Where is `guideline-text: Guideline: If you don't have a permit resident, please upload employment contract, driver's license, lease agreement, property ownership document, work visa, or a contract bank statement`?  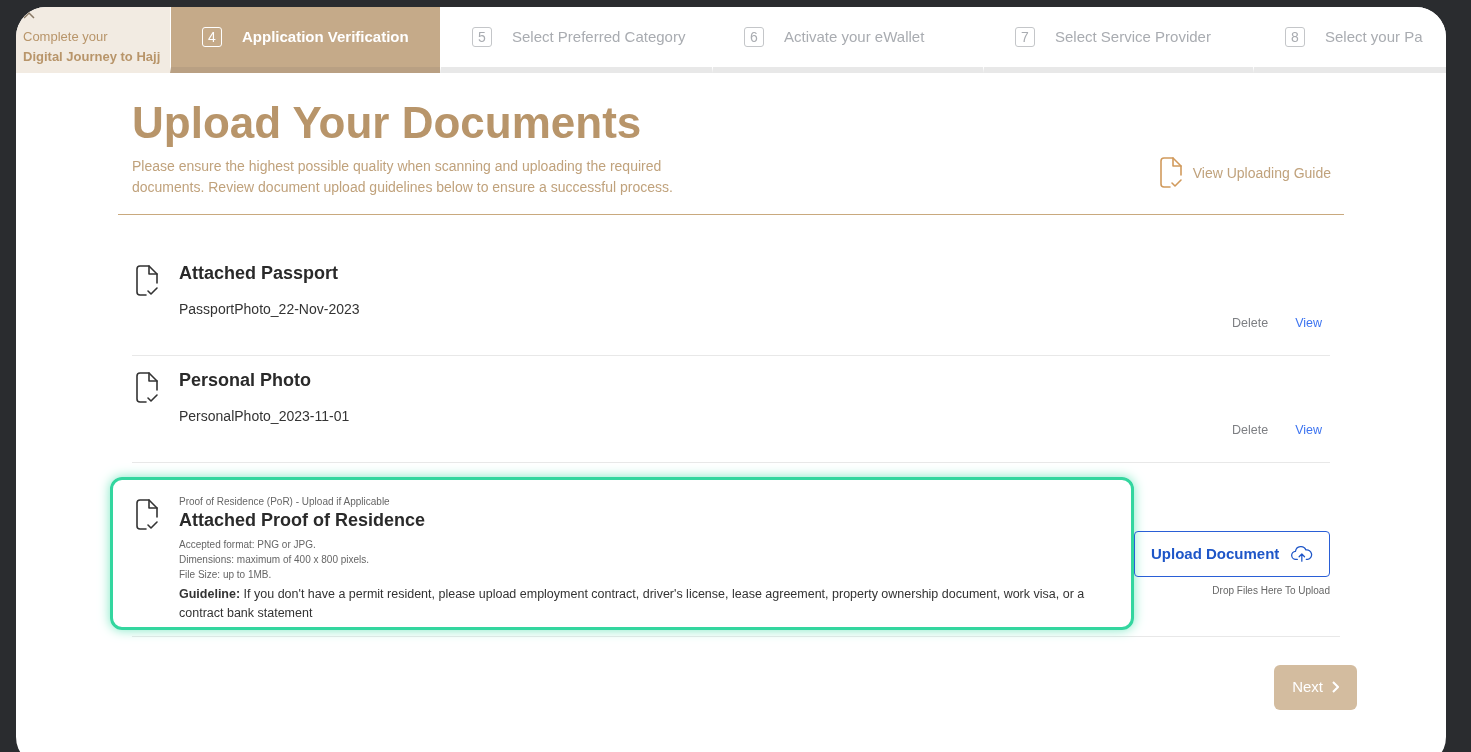 guideline-text: Guideline: If you don't have a permit resident, please upload employment contract, driver's license, lease agreement, property ownership document, work visa, or a contract bank statement is located at coordinates (632, 603).